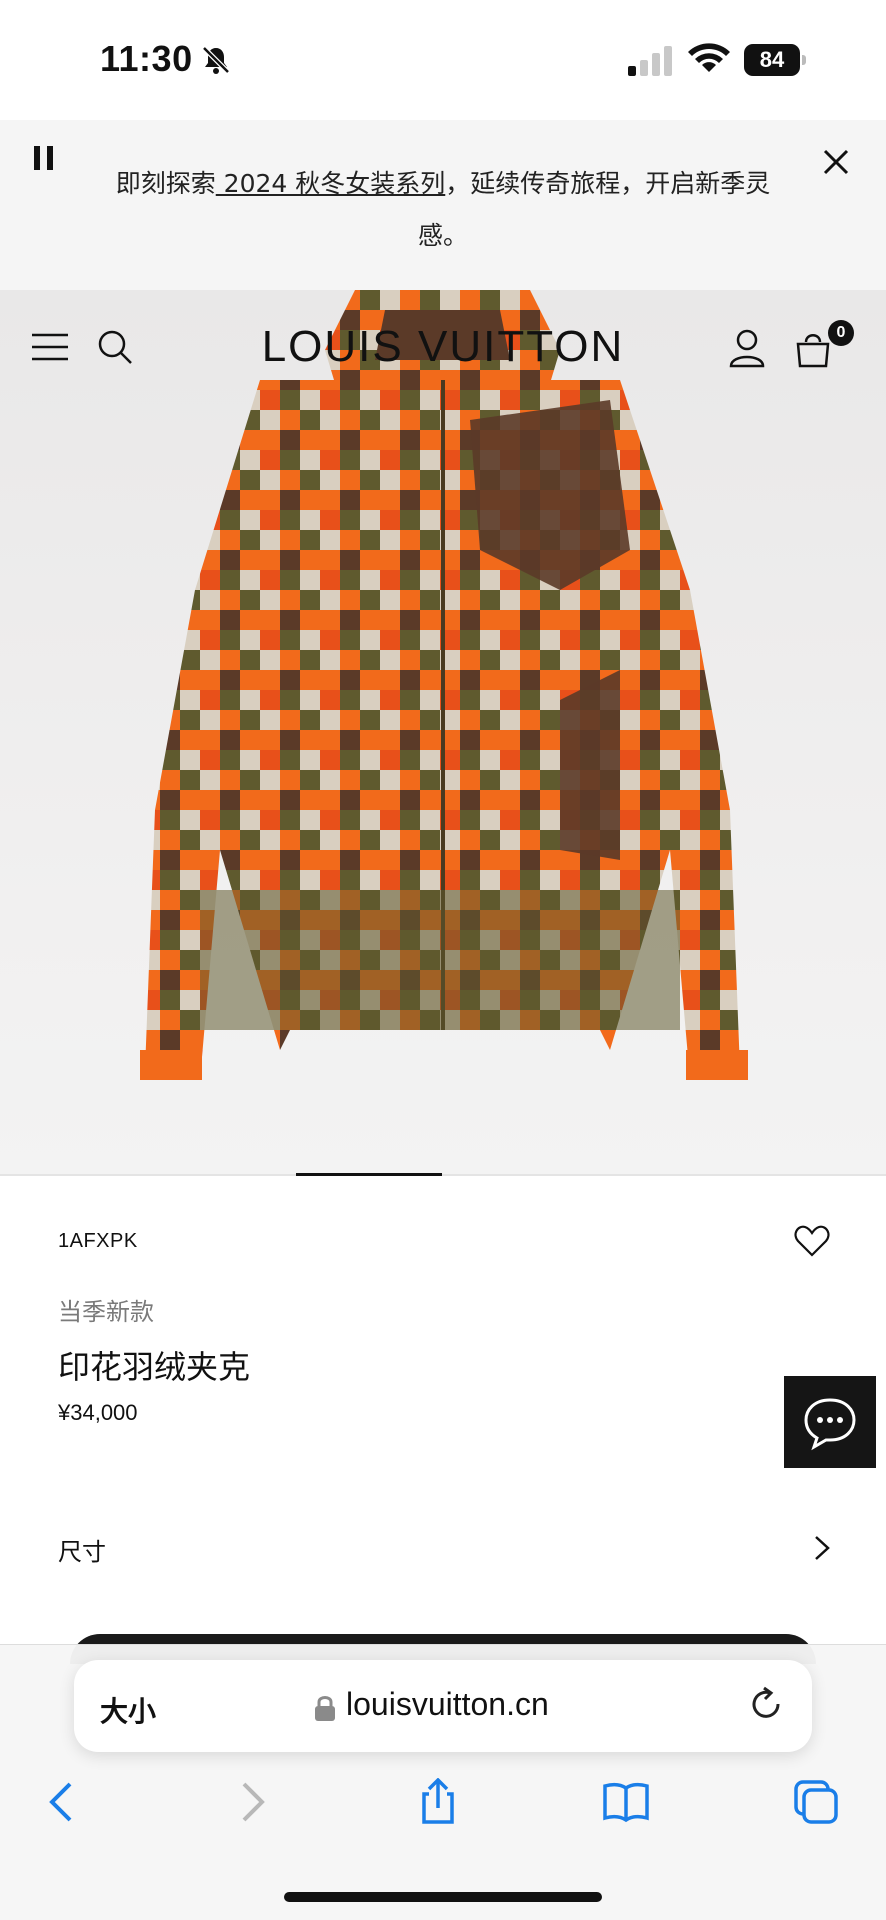  What do you see at coordinates (146, 58) in the screenshot?
I see `status-time: 11:30` at bounding box center [146, 58].